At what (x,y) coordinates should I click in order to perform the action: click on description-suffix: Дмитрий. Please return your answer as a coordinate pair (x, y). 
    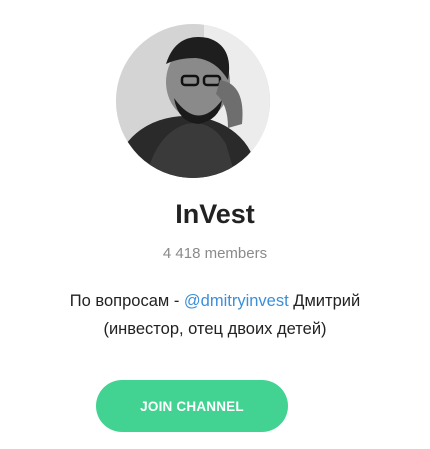
    Looking at the image, I should click on (324, 301).